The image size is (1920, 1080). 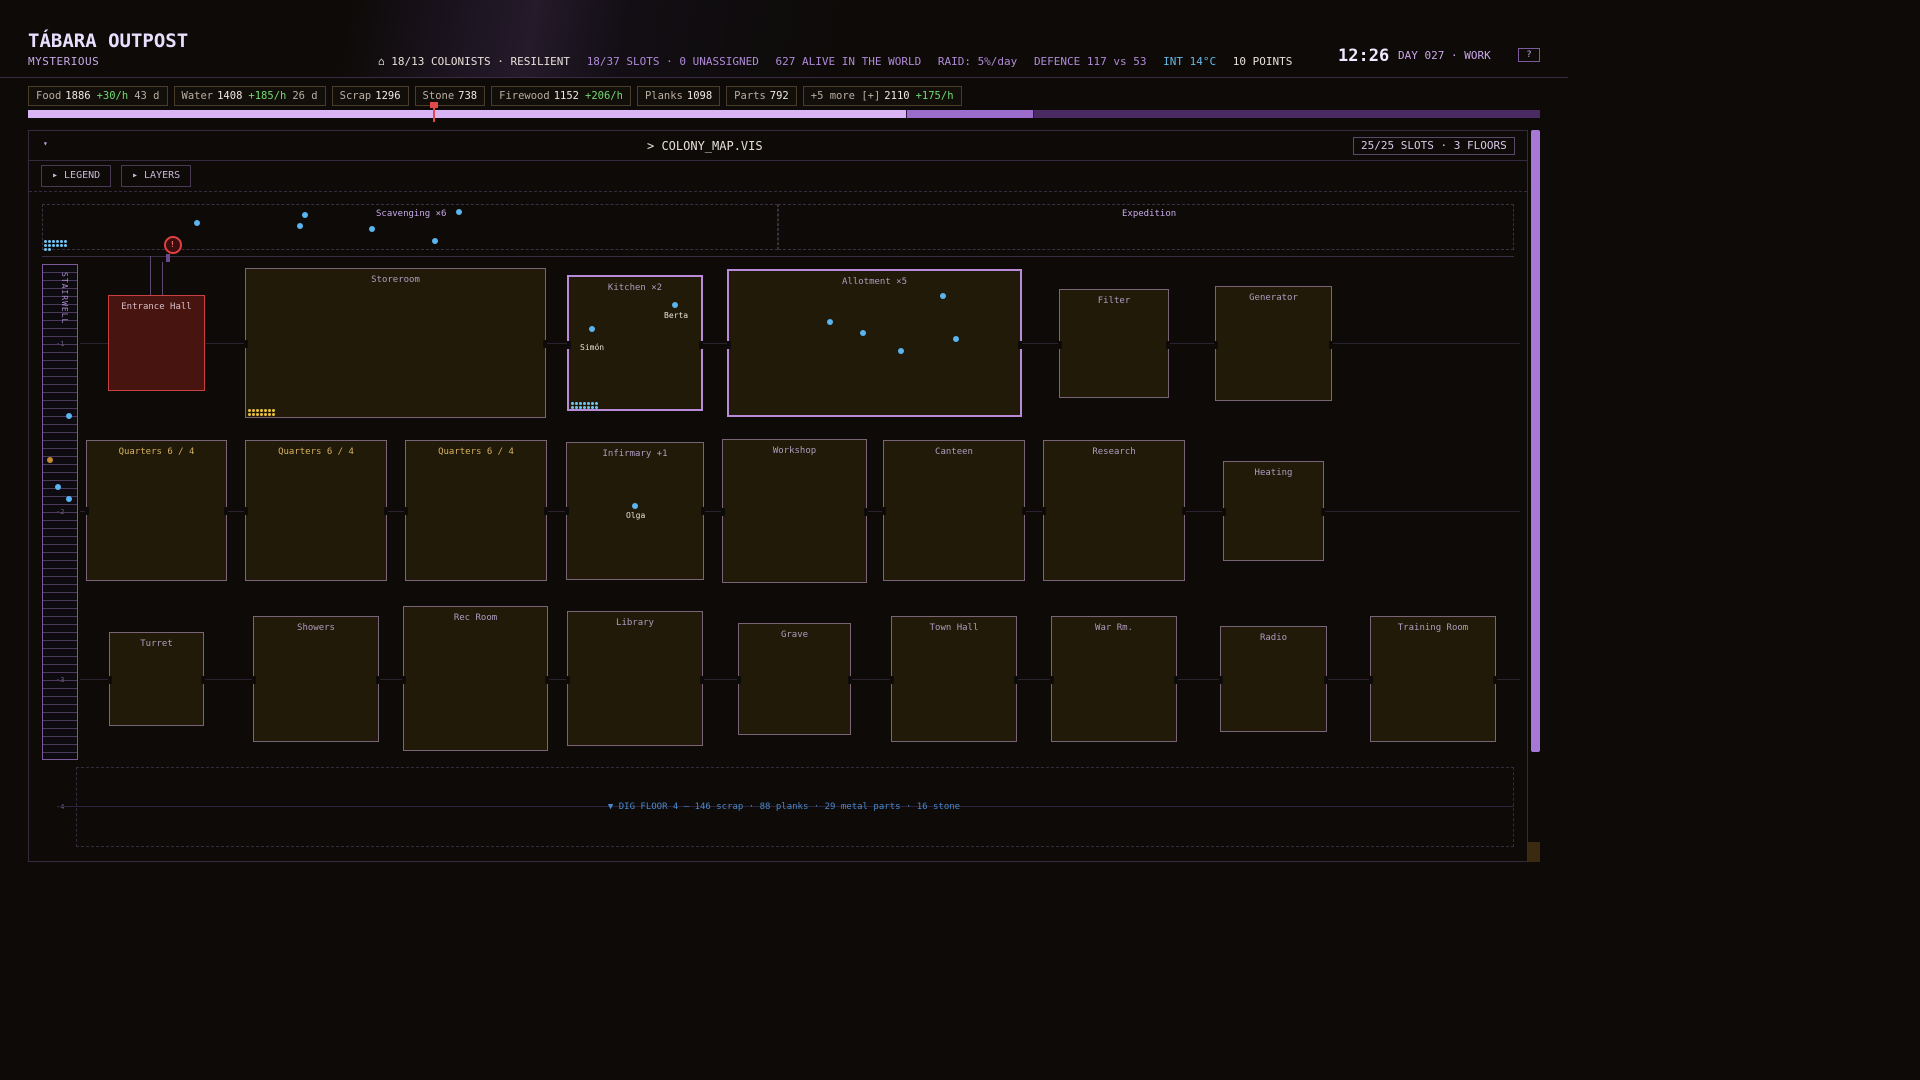 What do you see at coordinates (1149, 214) in the screenshot?
I see `expedition-label: Expedition` at bounding box center [1149, 214].